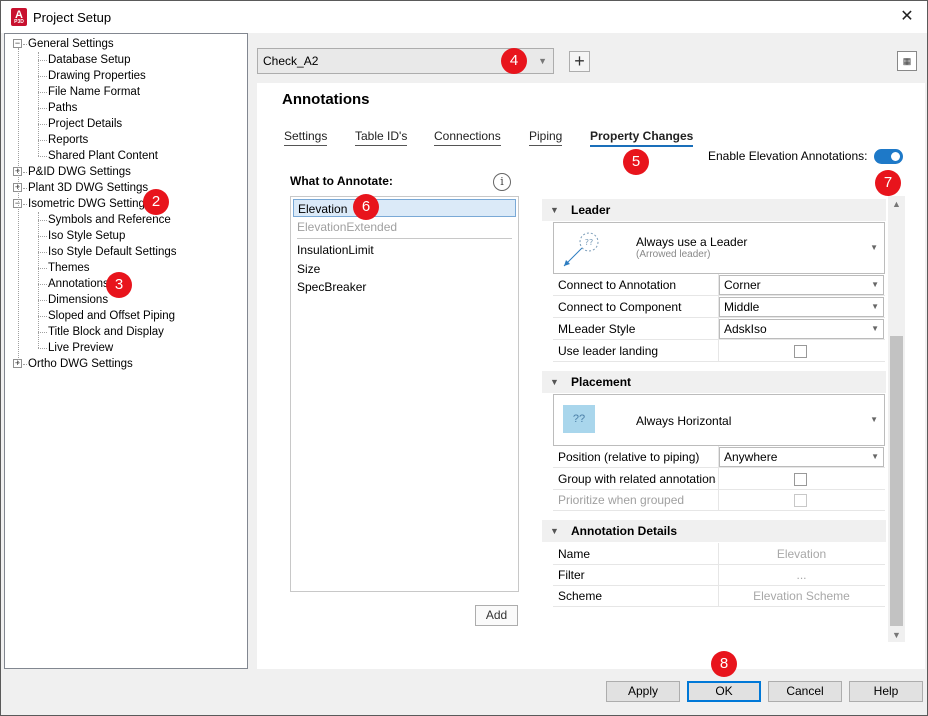 This screenshot has height=716, width=928. What do you see at coordinates (643, 691) in the screenshot?
I see `apply-button: Apply` at bounding box center [643, 691].